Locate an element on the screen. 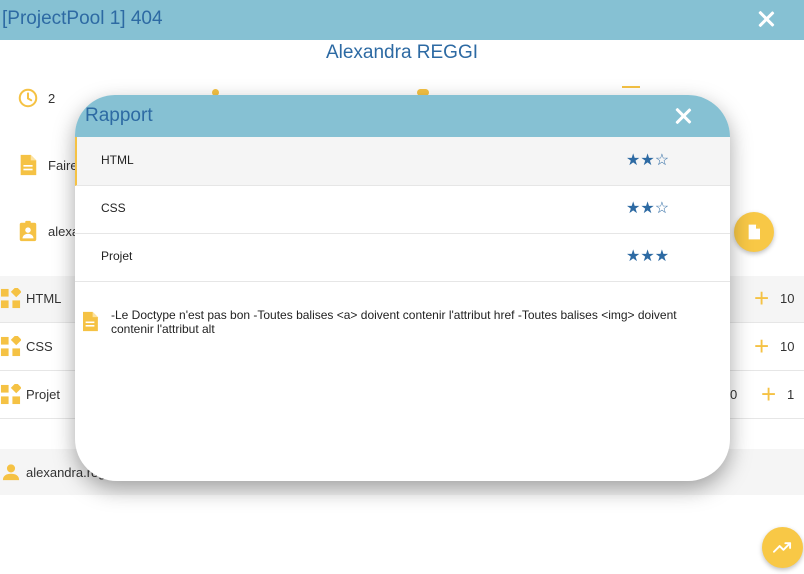 Image resolution: width=804 pixels, height=574 pixels. report-fab is located at coordinates (754, 232).